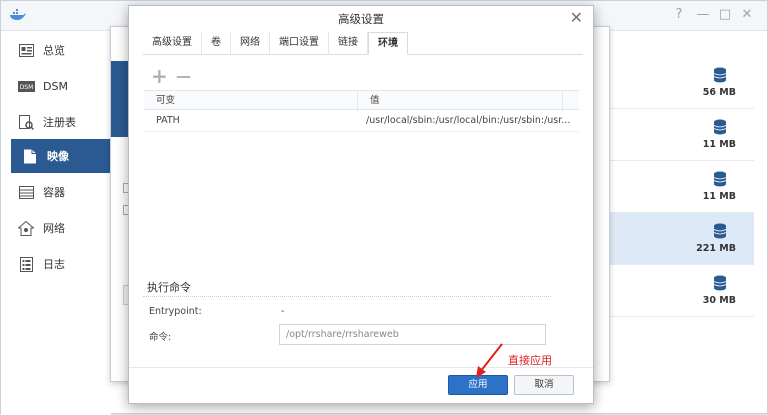 The height and width of the screenshot is (415, 768). Describe the element at coordinates (361, 19) in the screenshot. I see `dialog-title: 高级设置` at that location.